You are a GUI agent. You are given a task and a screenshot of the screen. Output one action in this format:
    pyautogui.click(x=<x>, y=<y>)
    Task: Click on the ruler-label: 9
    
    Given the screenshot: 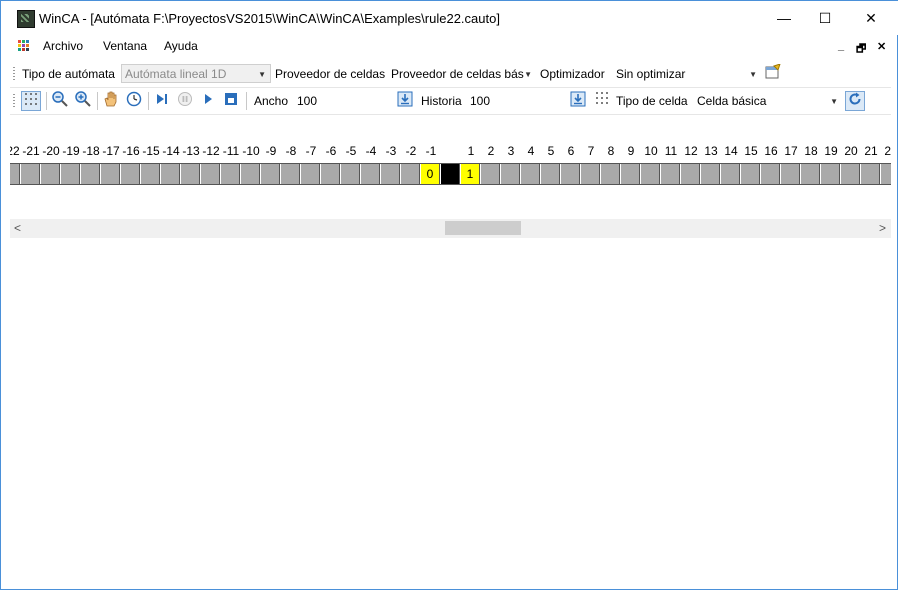 What is the action you would take?
    pyautogui.click(x=631, y=151)
    